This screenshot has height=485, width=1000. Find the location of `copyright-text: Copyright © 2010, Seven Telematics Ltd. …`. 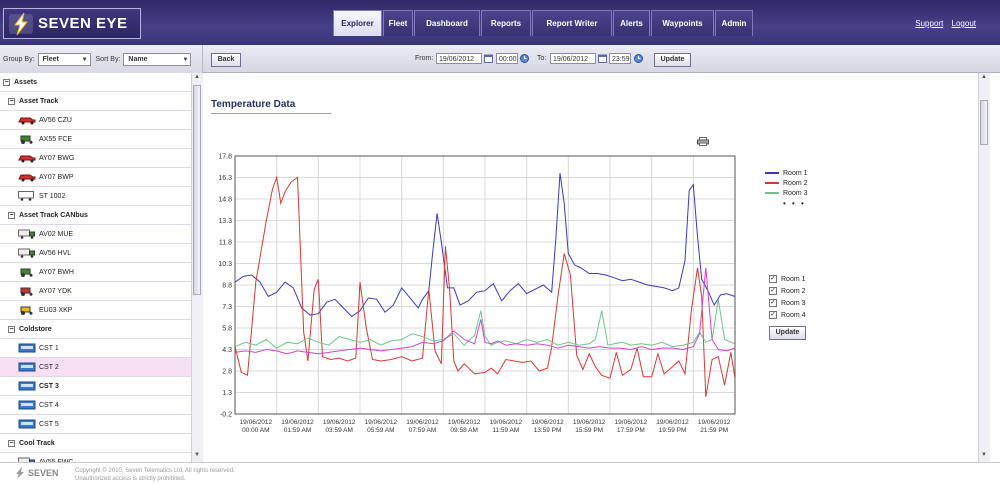

copyright-text: Copyright © 2010, Seven Telematics Ltd. … is located at coordinates (155, 471).